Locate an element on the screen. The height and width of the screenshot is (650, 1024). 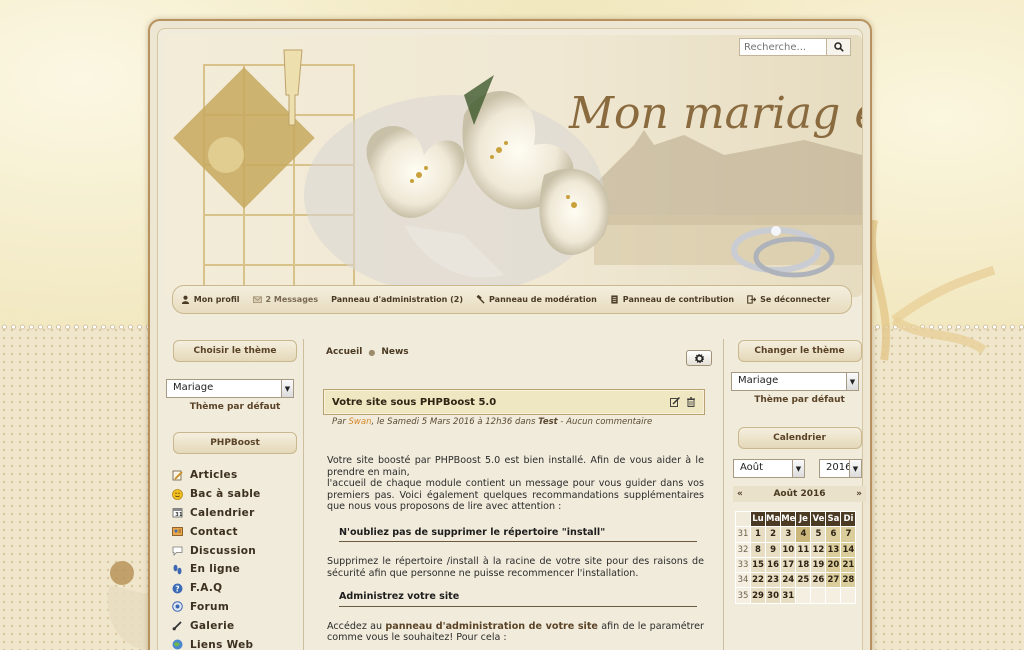
breadcrumb-home: Accueil is located at coordinates (344, 352).